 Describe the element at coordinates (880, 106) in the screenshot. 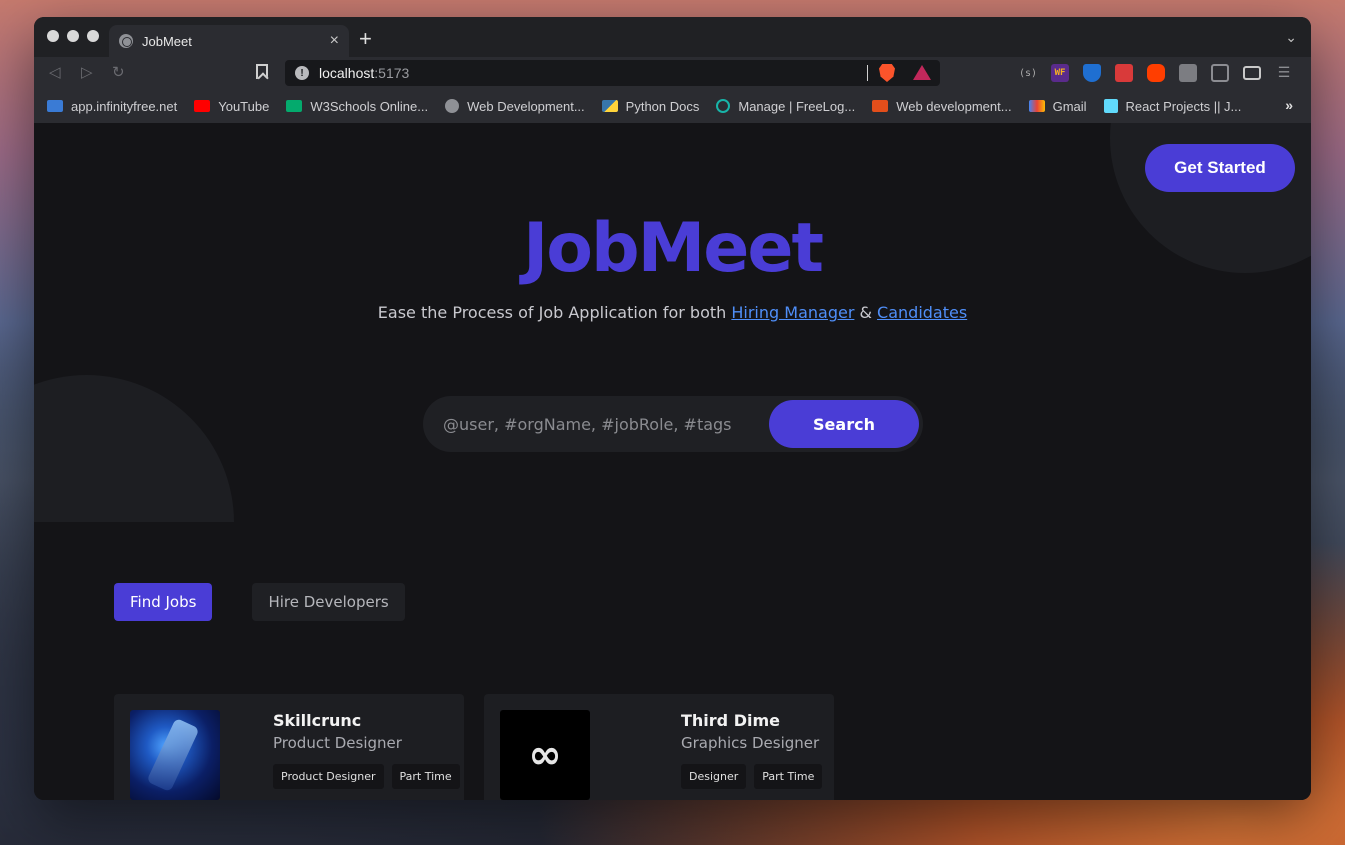

I see `mdn-icon` at that location.